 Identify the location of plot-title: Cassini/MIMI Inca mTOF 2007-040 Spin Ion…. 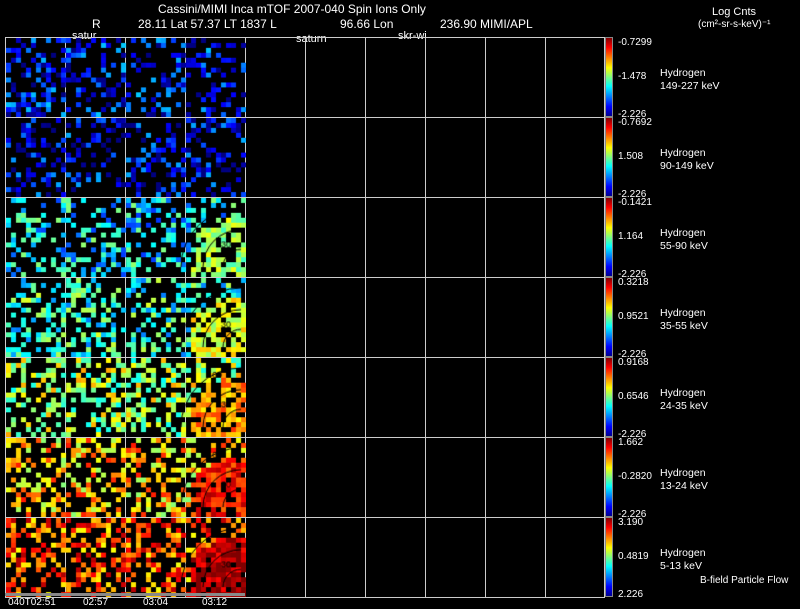
(292, 9).